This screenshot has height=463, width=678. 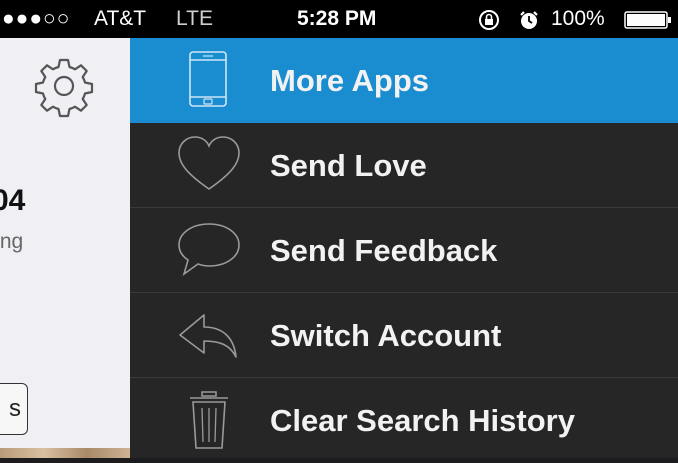 I want to click on reply-arrow-icon, so click(x=209, y=335).